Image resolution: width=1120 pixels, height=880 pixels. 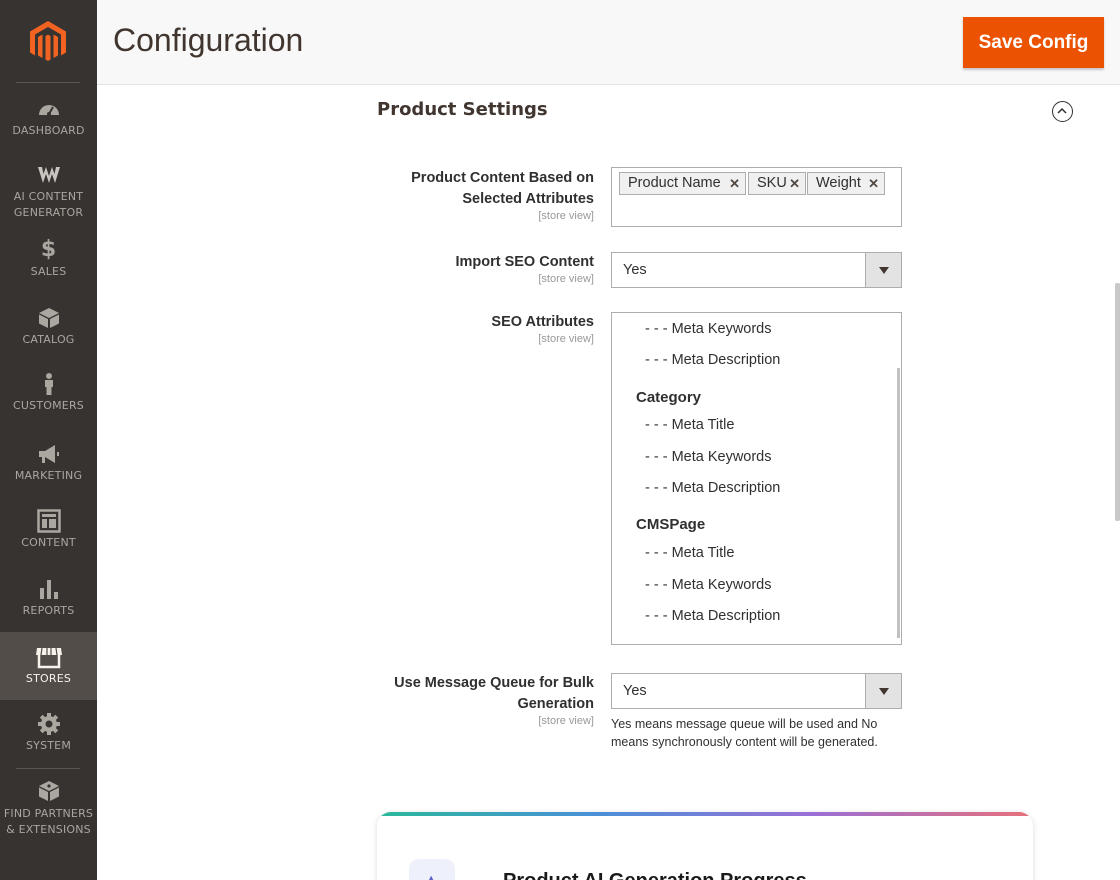 I want to click on nav-label: REPORTS, so click(x=48, y=610).